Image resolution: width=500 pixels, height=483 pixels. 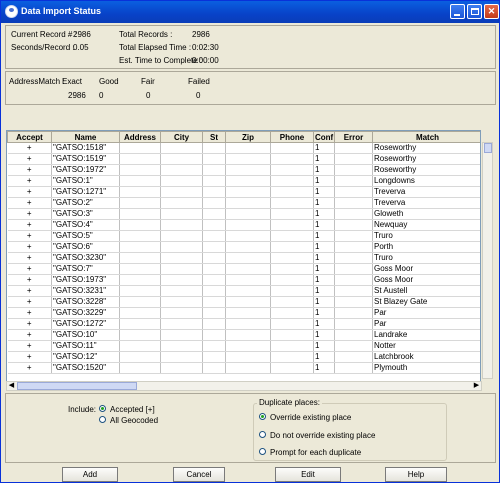 What do you see at coordinates (243, 159) in the screenshot?
I see `table-row: + "GATSO:1519" 1 Roseworthy` at bounding box center [243, 159].